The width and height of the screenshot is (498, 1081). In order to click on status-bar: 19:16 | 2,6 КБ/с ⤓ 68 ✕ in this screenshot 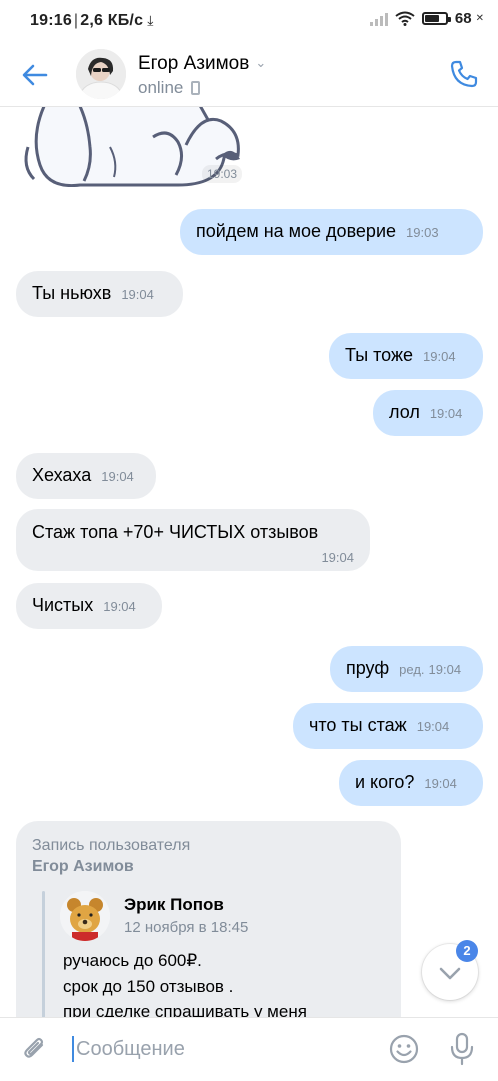, I will do `click(249, 22)`.